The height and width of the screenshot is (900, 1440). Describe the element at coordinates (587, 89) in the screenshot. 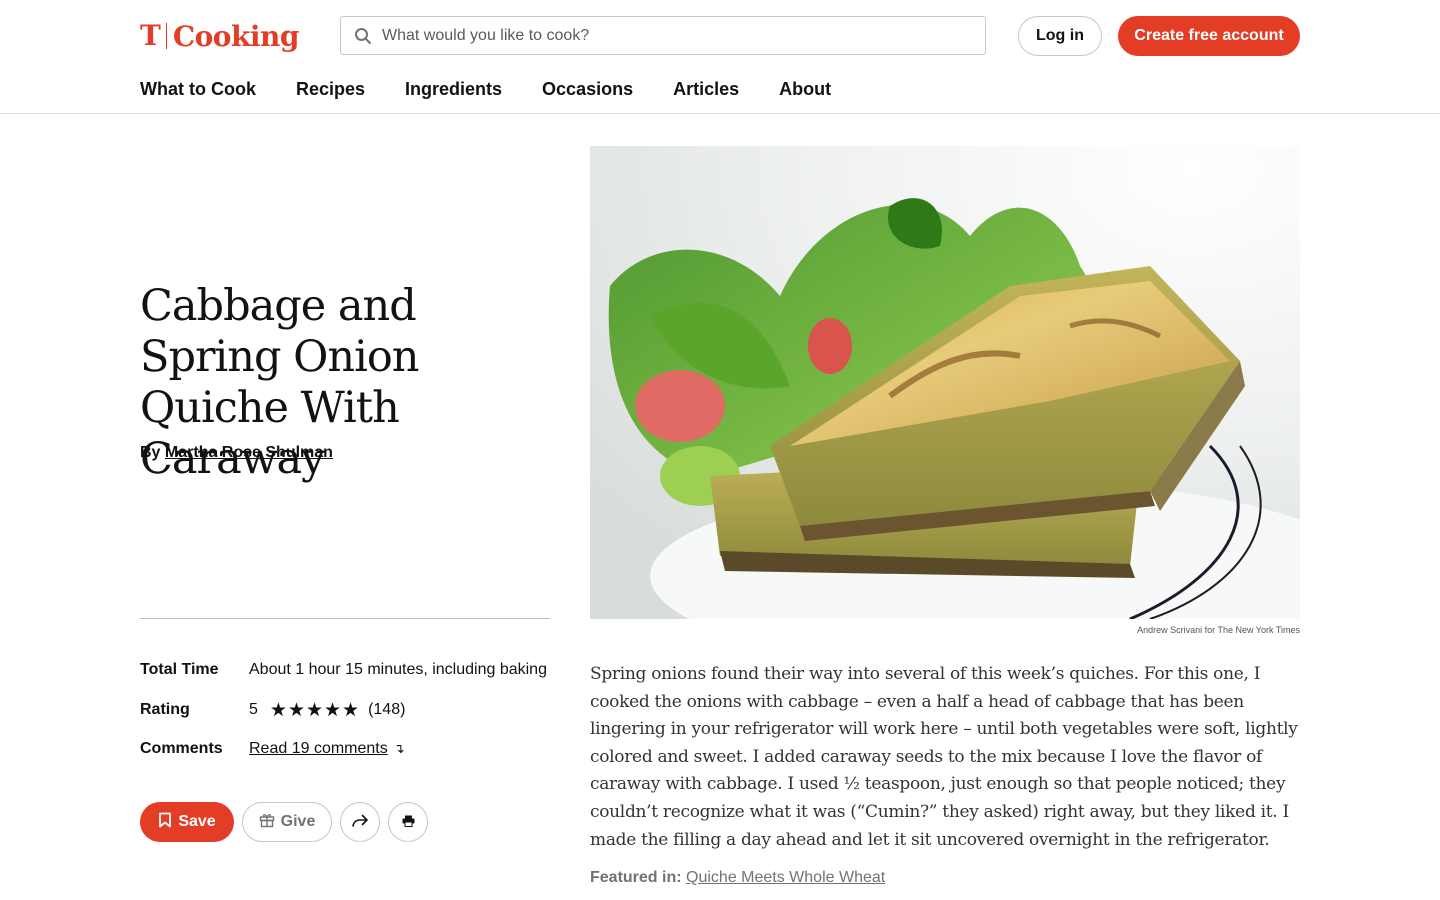

I see `nav-occasions: Occasions` at that location.